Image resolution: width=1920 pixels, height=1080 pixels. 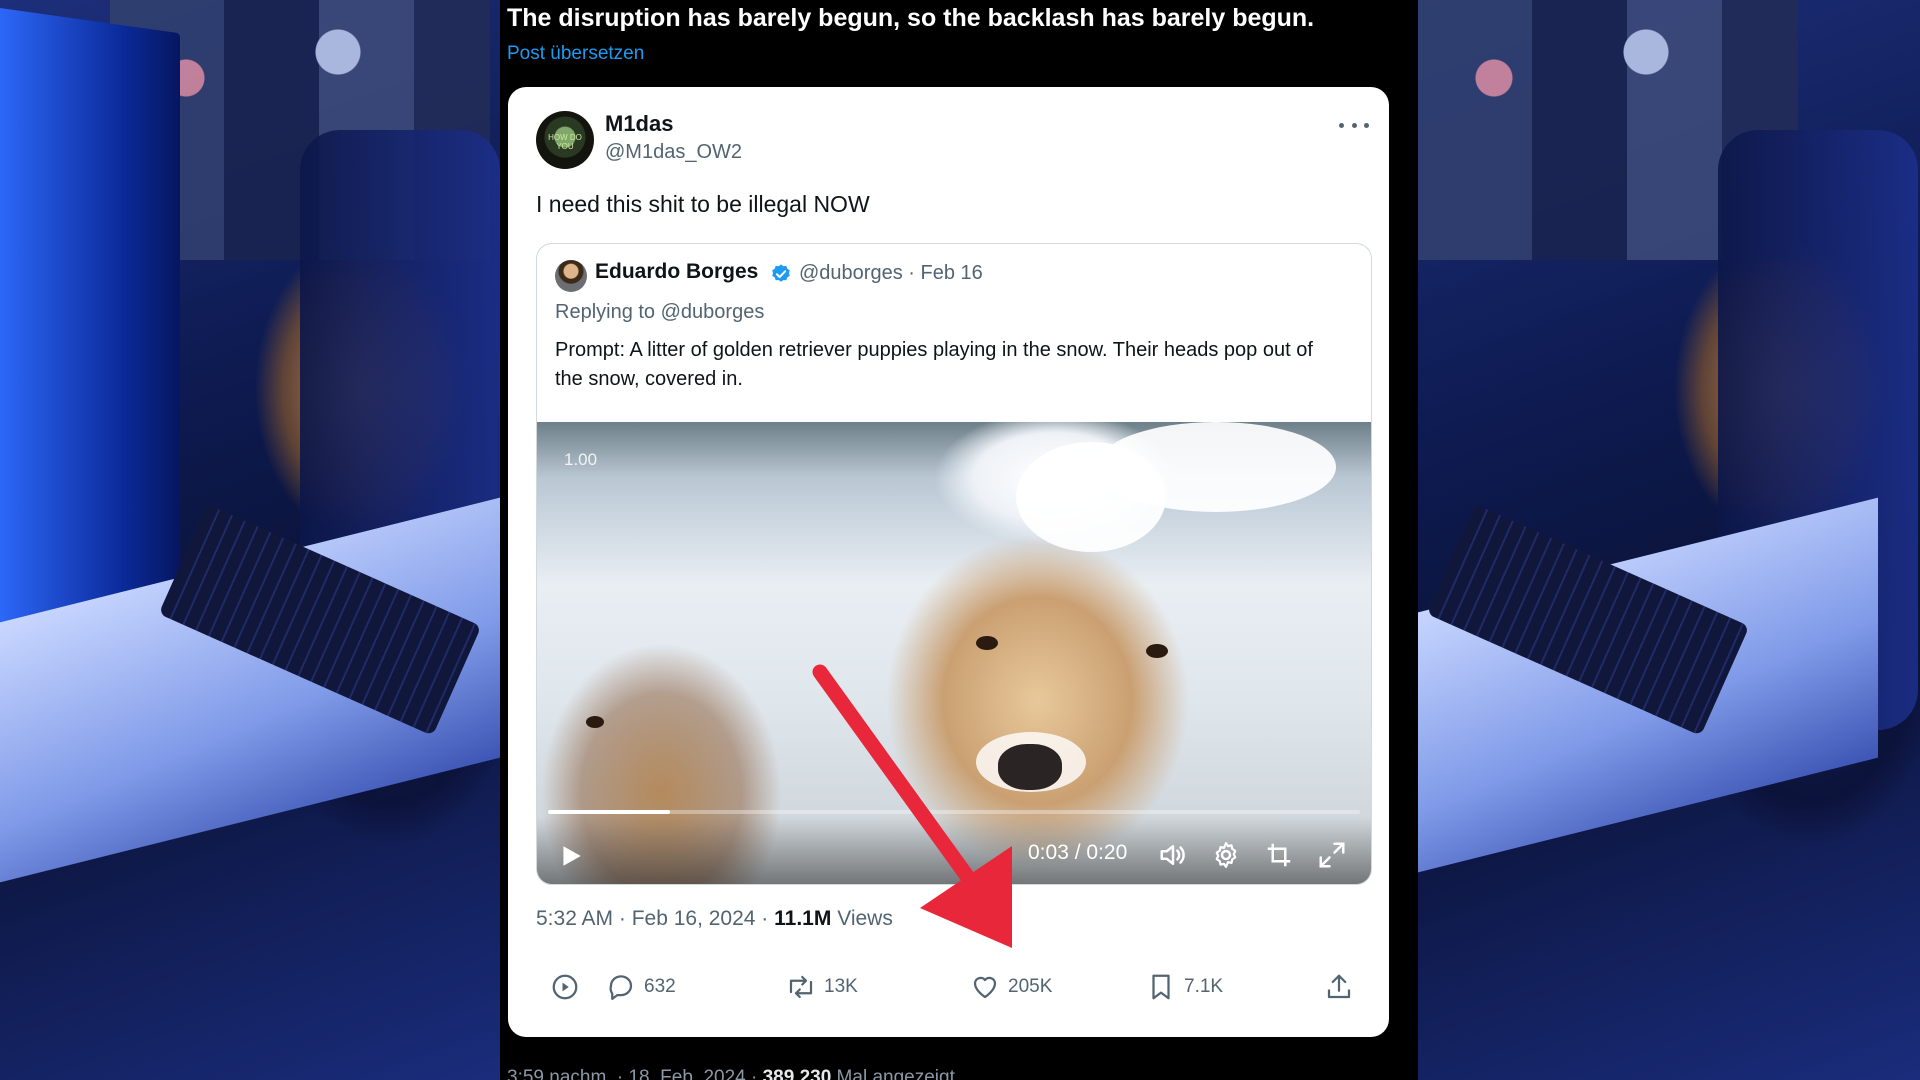 I want to click on like-icon, so click(x=985, y=987).